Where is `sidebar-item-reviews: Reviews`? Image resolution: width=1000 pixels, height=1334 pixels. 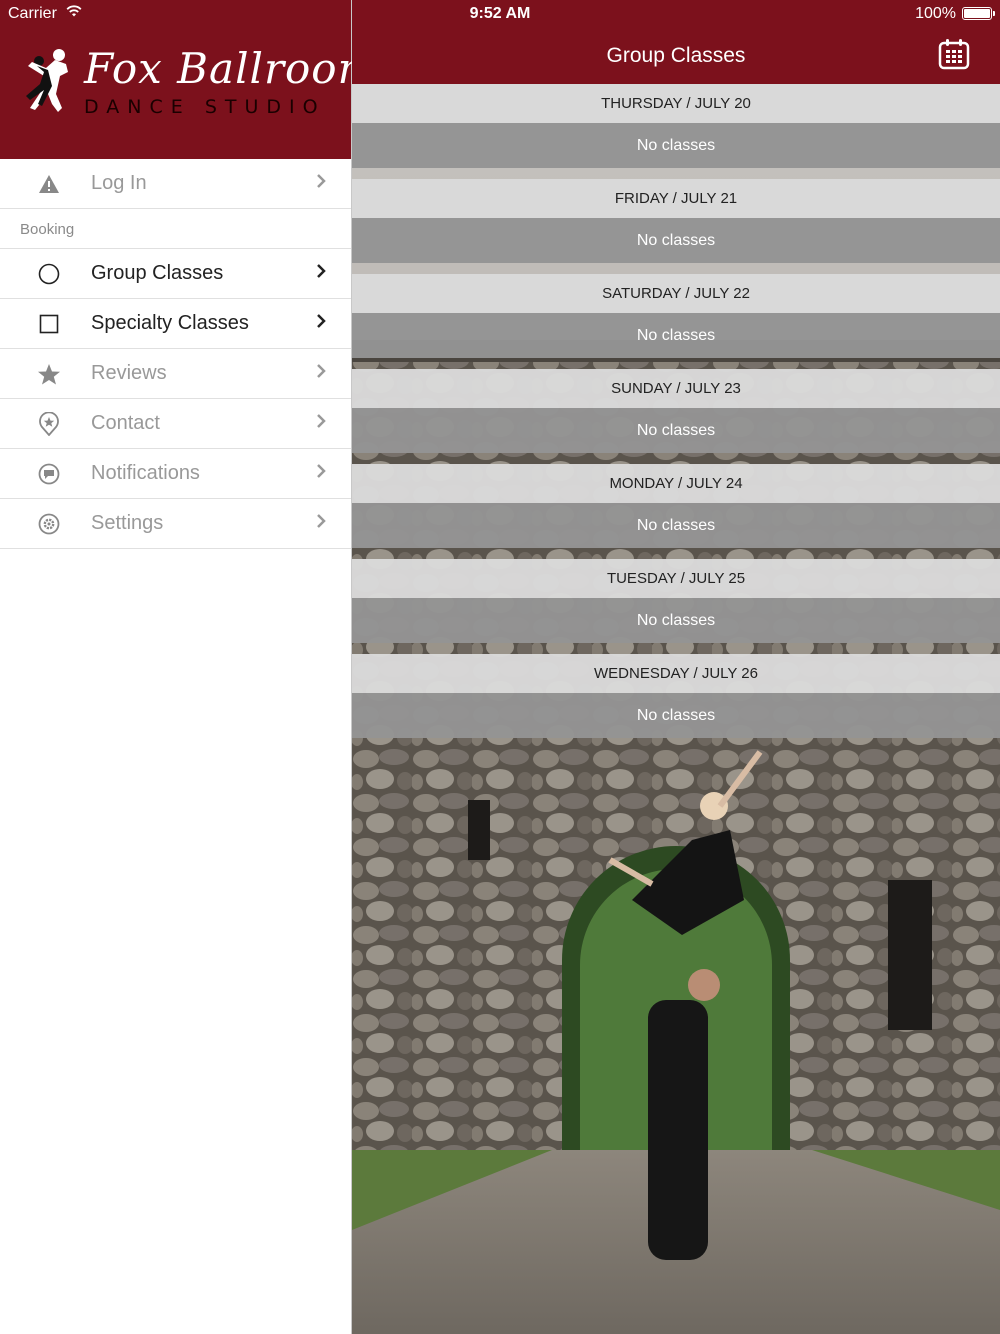
sidebar-item-reviews: Reviews is located at coordinates (175, 374).